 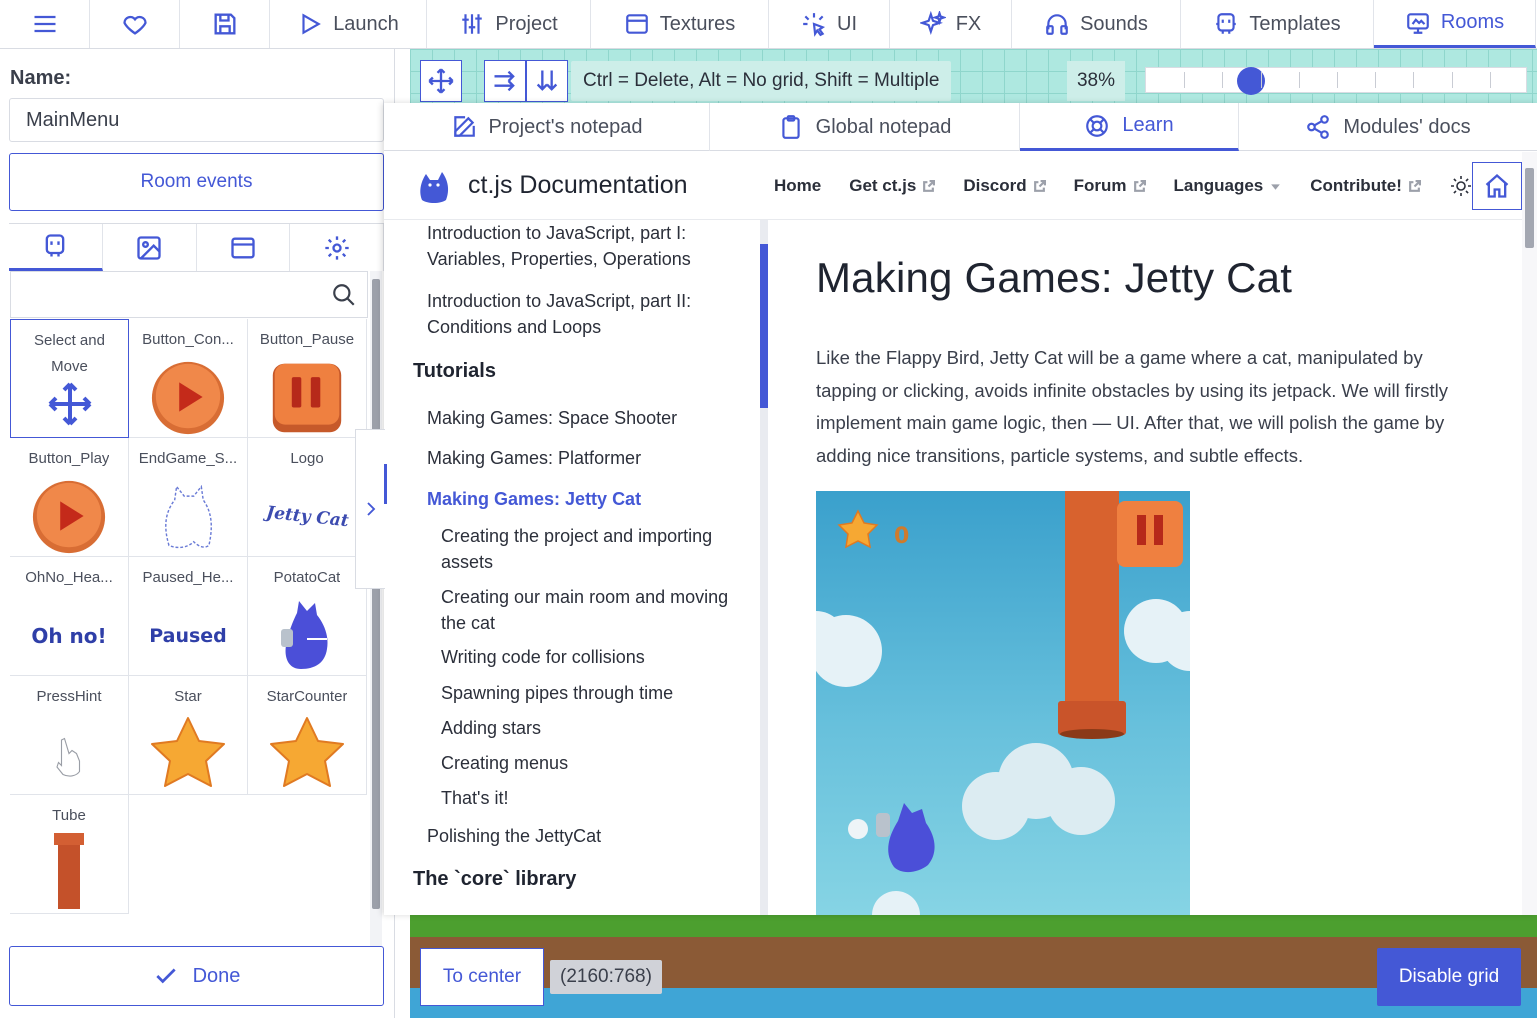 I want to click on share-nodes-icon, so click(x=1318, y=127).